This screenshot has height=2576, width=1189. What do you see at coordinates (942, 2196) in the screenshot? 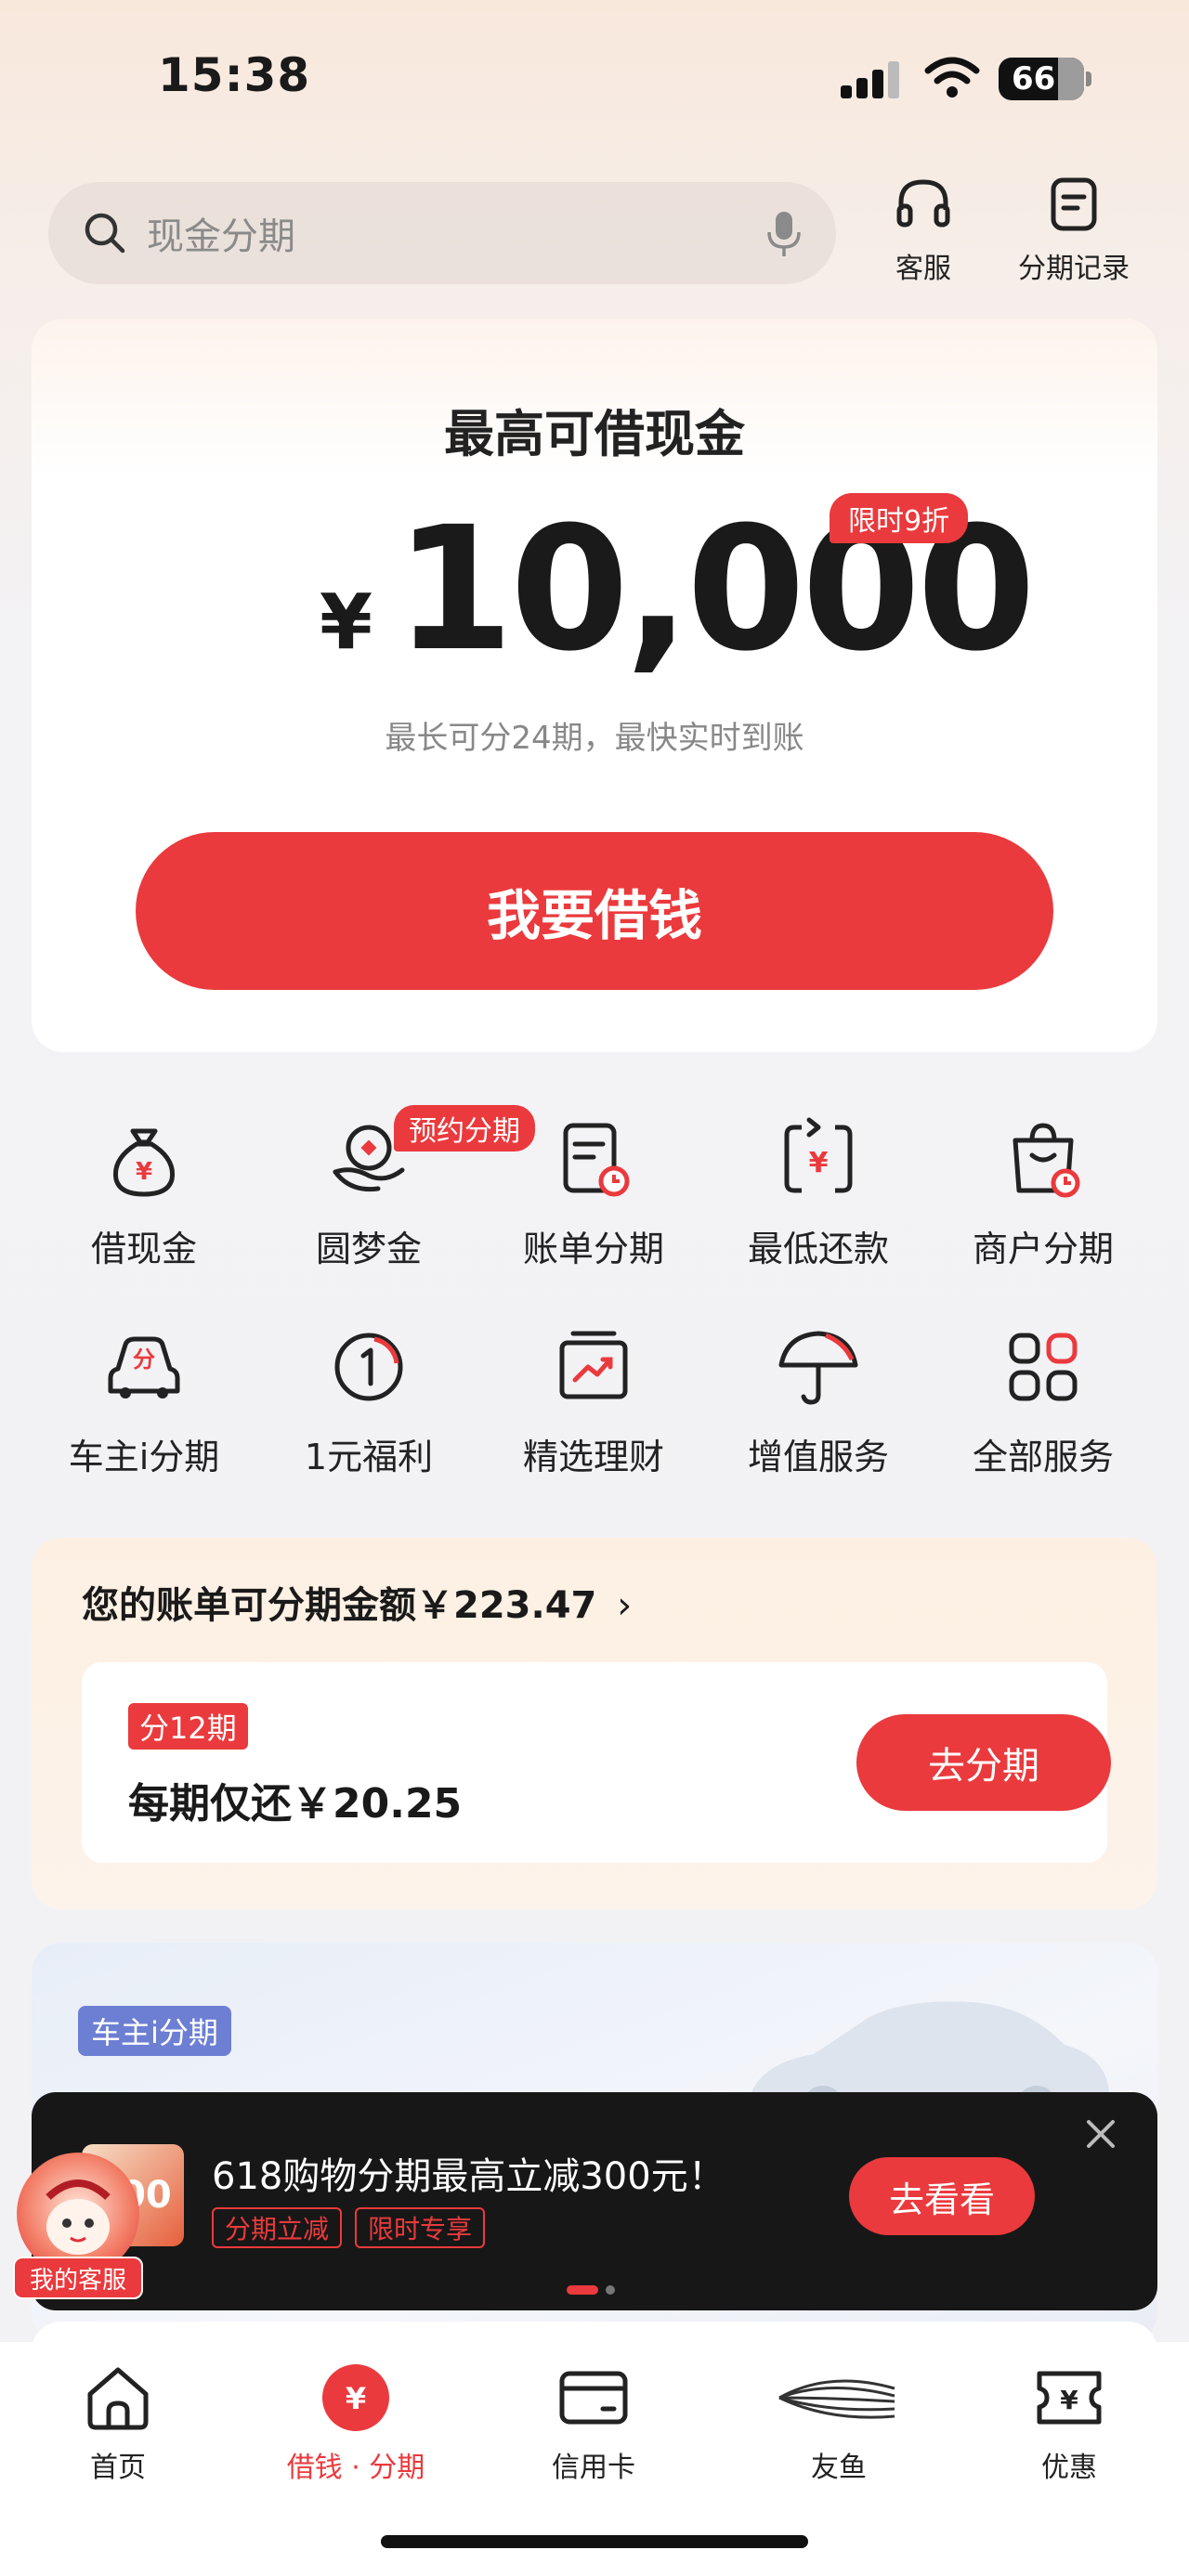
I see `view-promo-button: 去看看` at bounding box center [942, 2196].